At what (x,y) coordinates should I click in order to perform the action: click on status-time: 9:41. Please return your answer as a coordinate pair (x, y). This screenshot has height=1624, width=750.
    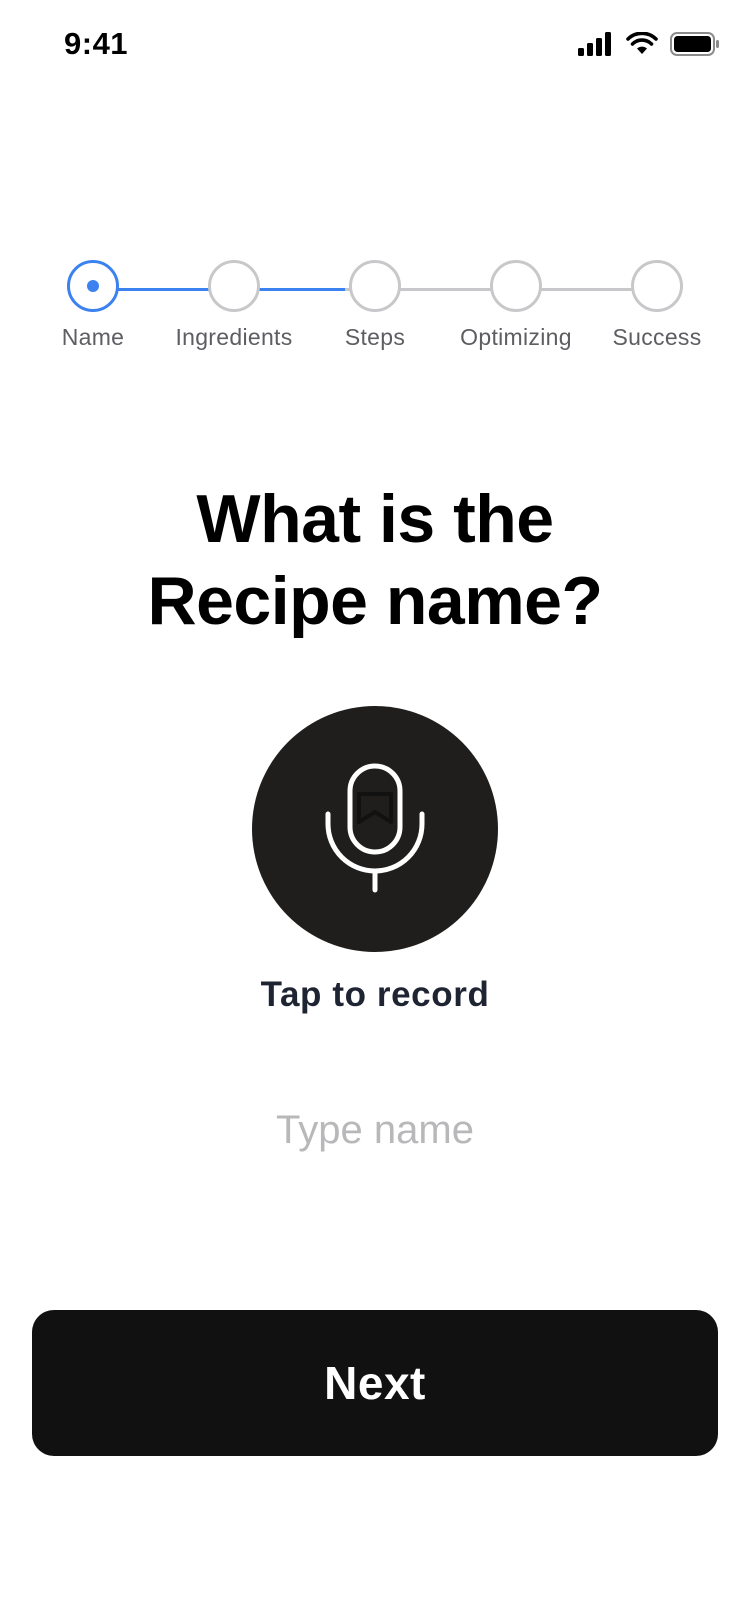
    Looking at the image, I should click on (96, 43).